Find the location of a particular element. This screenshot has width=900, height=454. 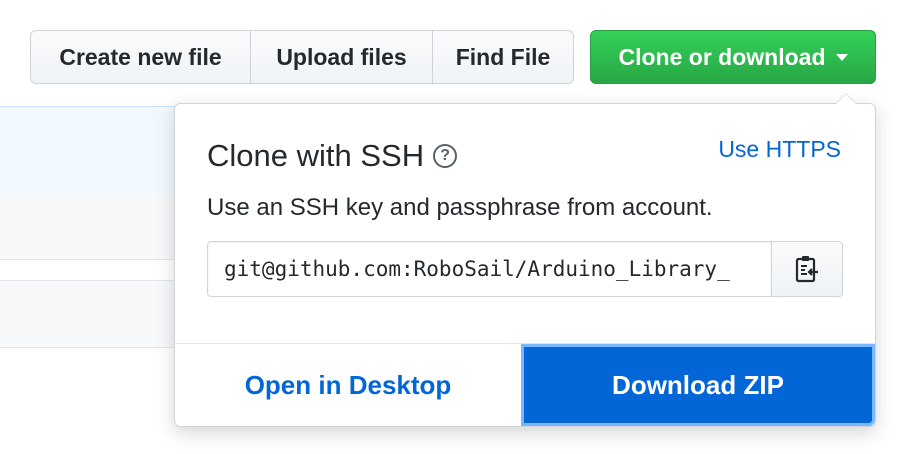

create-new-file-button: Create new file is located at coordinates (140, 57).